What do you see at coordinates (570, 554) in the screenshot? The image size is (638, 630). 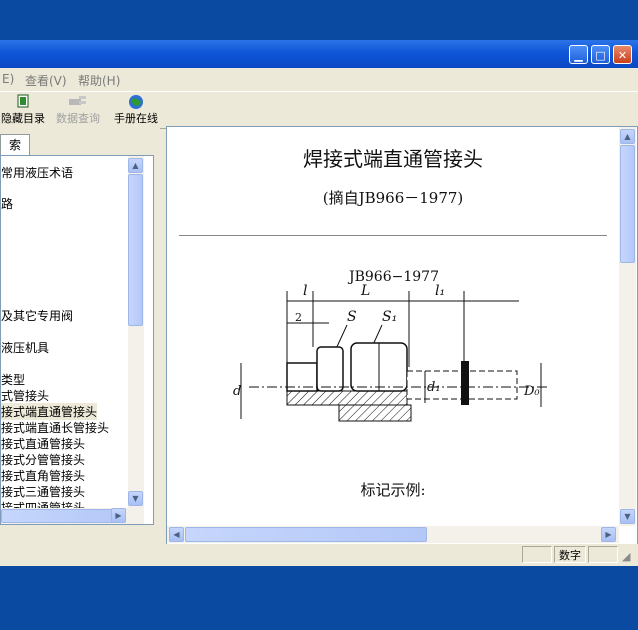 I see `status-num: 数字` at bounding box center [570, 554].